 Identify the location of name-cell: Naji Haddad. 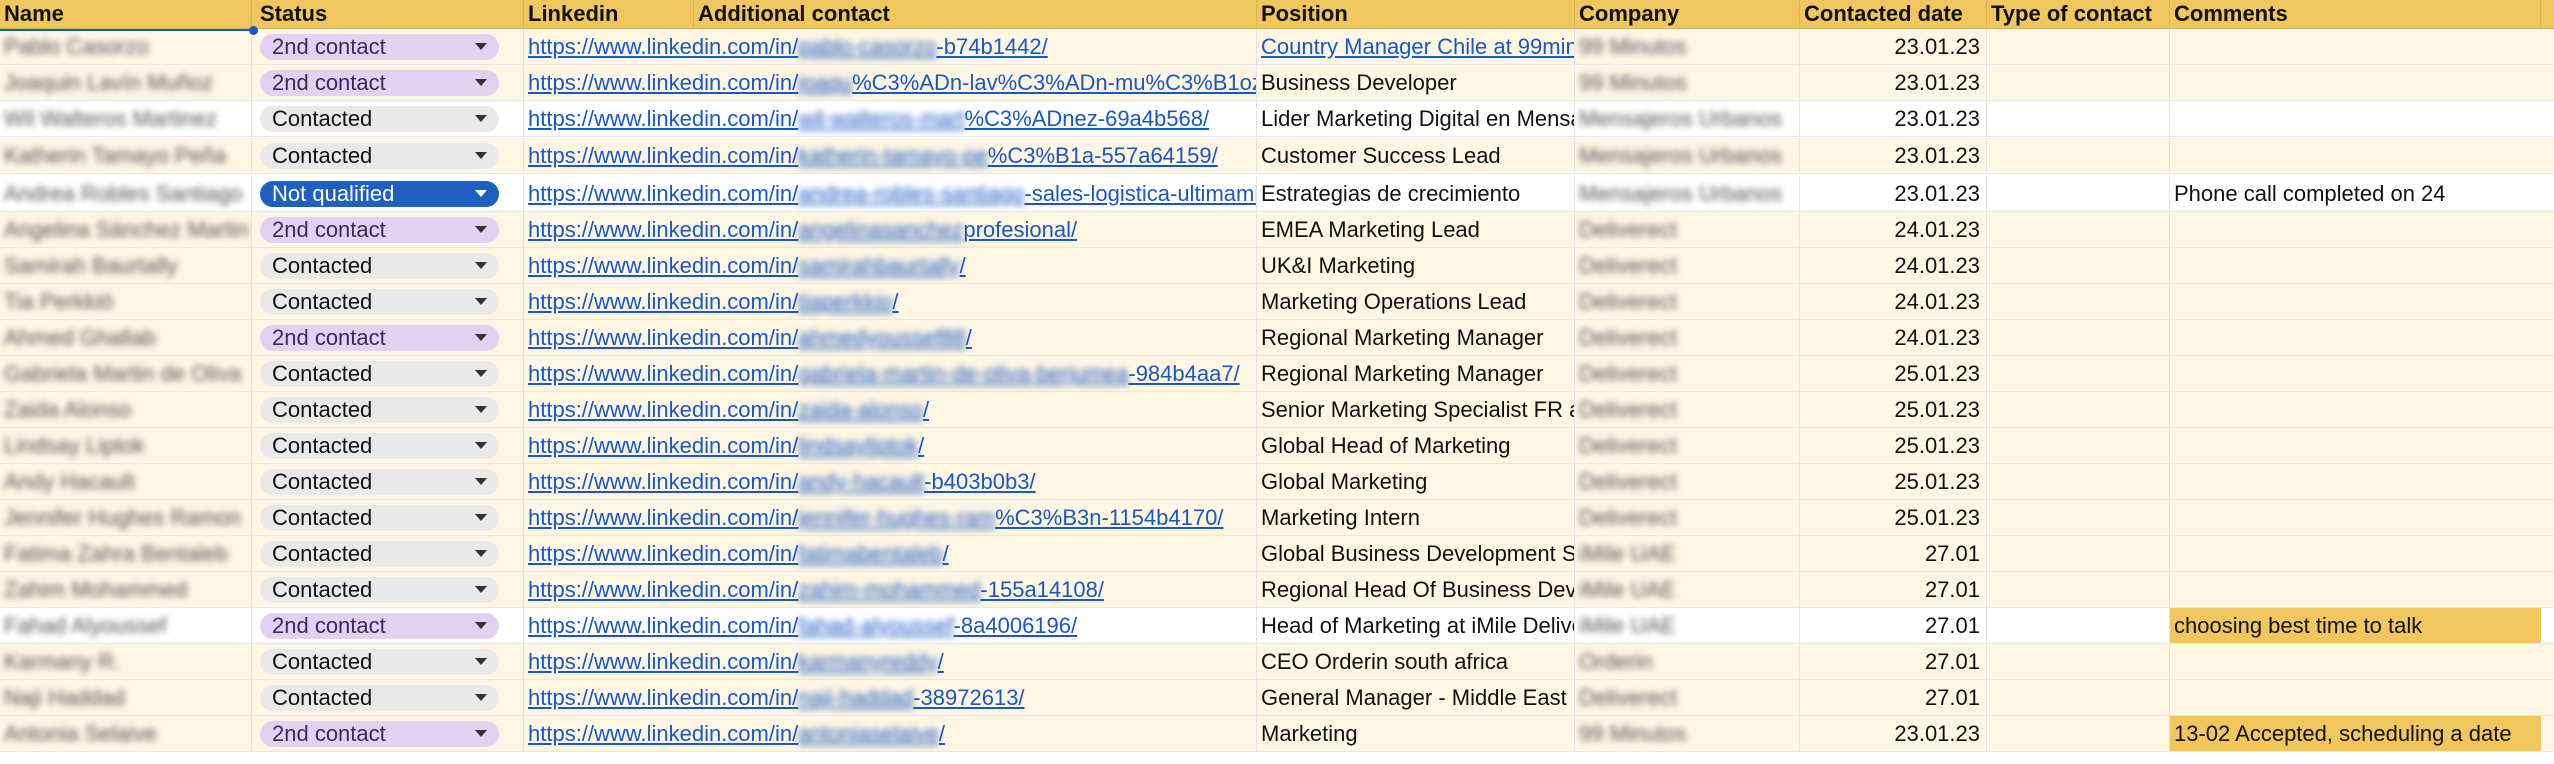
(126, 697).